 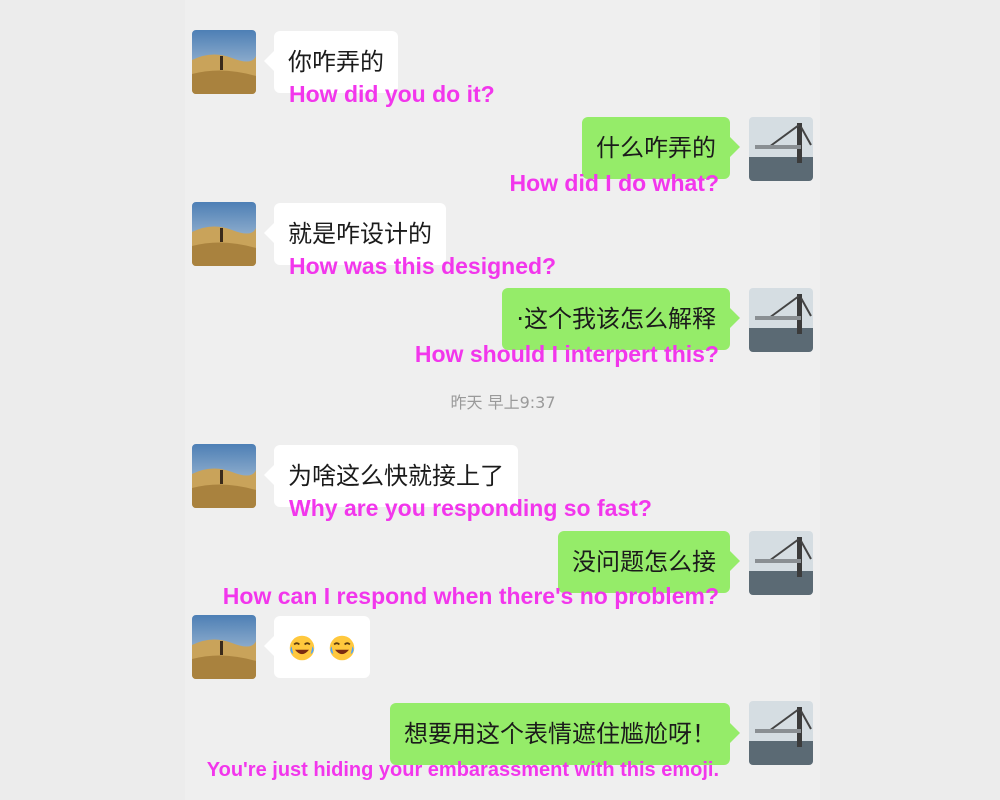 What do you see at coordinates (317, 647) in the screenshot?
I see `incoming-emoji-message` at bounding box center [317, 647].